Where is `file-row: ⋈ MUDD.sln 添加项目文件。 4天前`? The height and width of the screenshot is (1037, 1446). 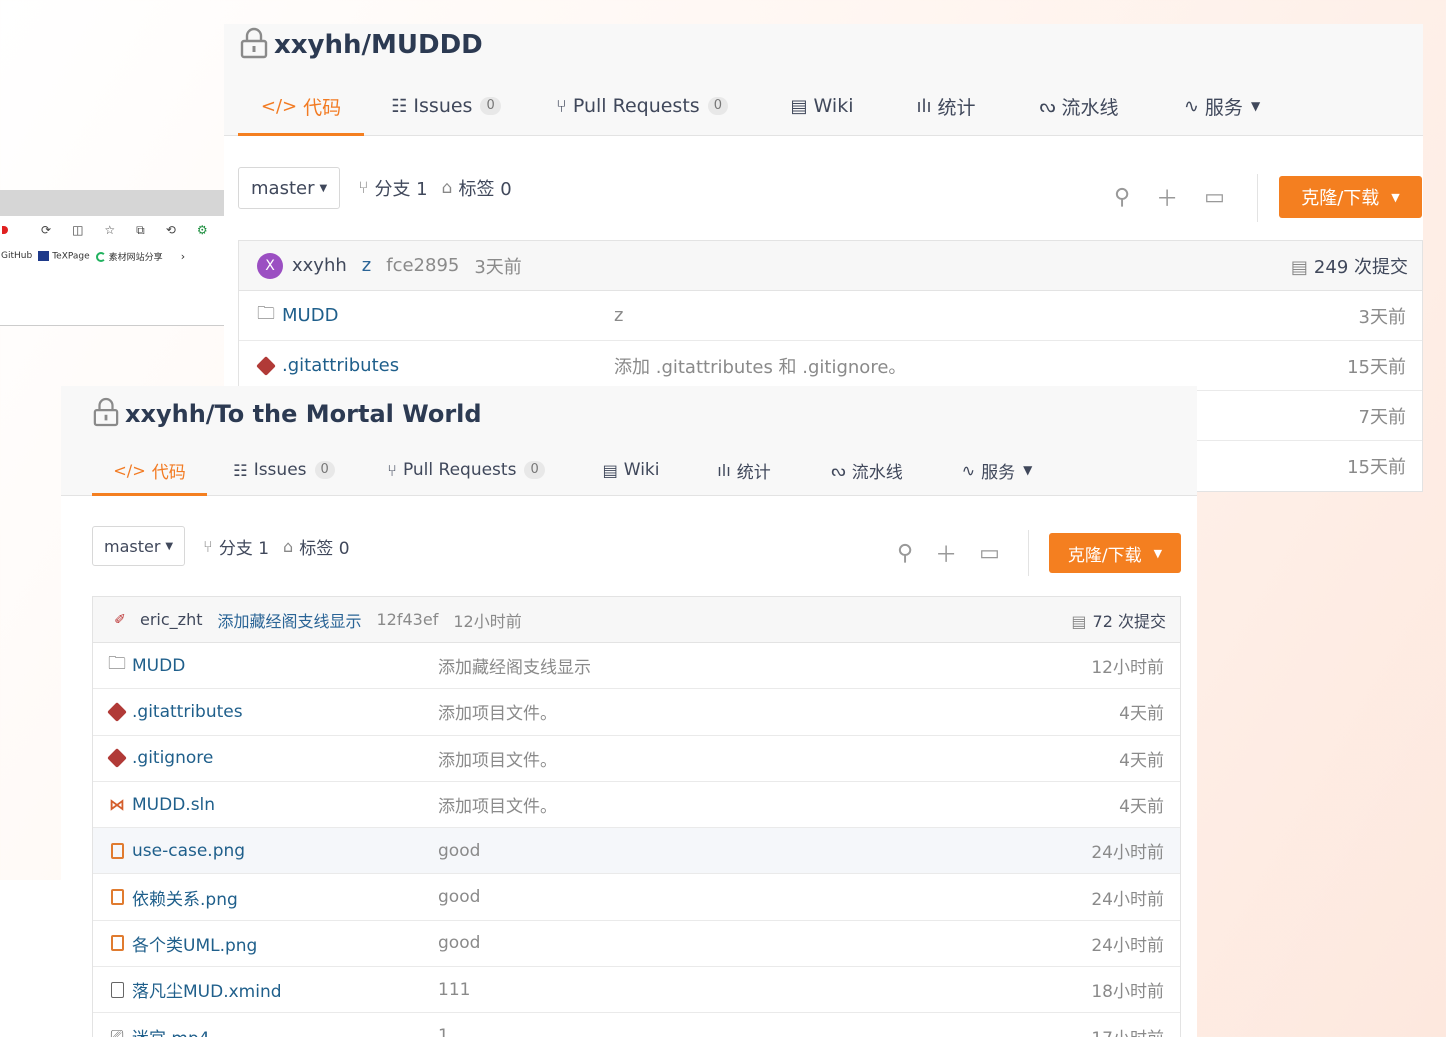 file-row: ⋈ MUDD.sln 添加项目文件。 4天前 is located at coordinates (636, 805).